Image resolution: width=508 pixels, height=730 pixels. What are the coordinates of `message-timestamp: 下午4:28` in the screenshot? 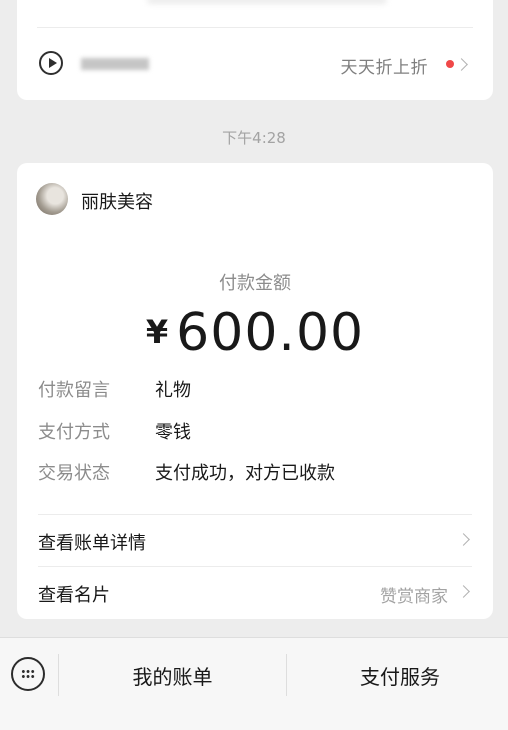 It's located at (254, 138).